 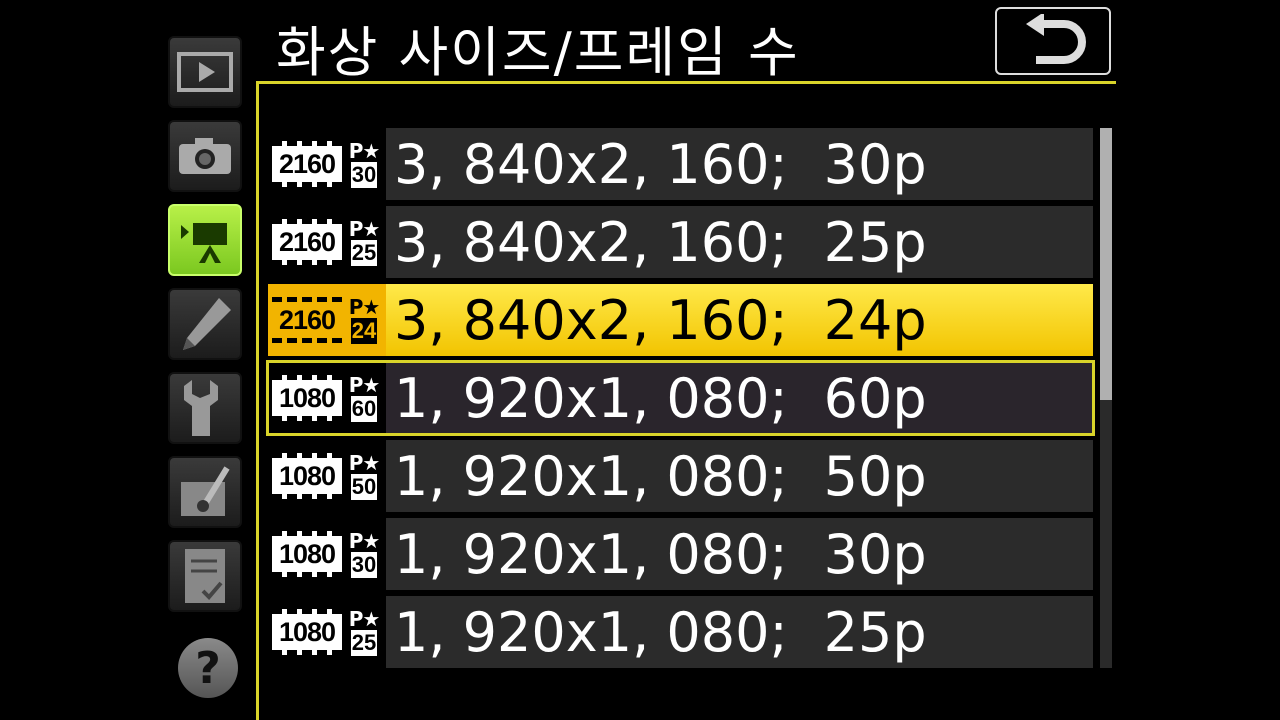 I want to click on retouch-menu-tab, so click(x=205, y=492).